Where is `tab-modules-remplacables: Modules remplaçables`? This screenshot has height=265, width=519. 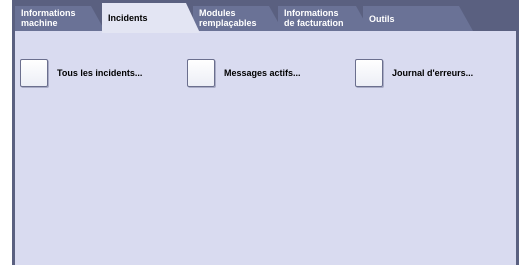
tab-modules-remplacables: Modules remplaçables is located at coordinates (238, 18).